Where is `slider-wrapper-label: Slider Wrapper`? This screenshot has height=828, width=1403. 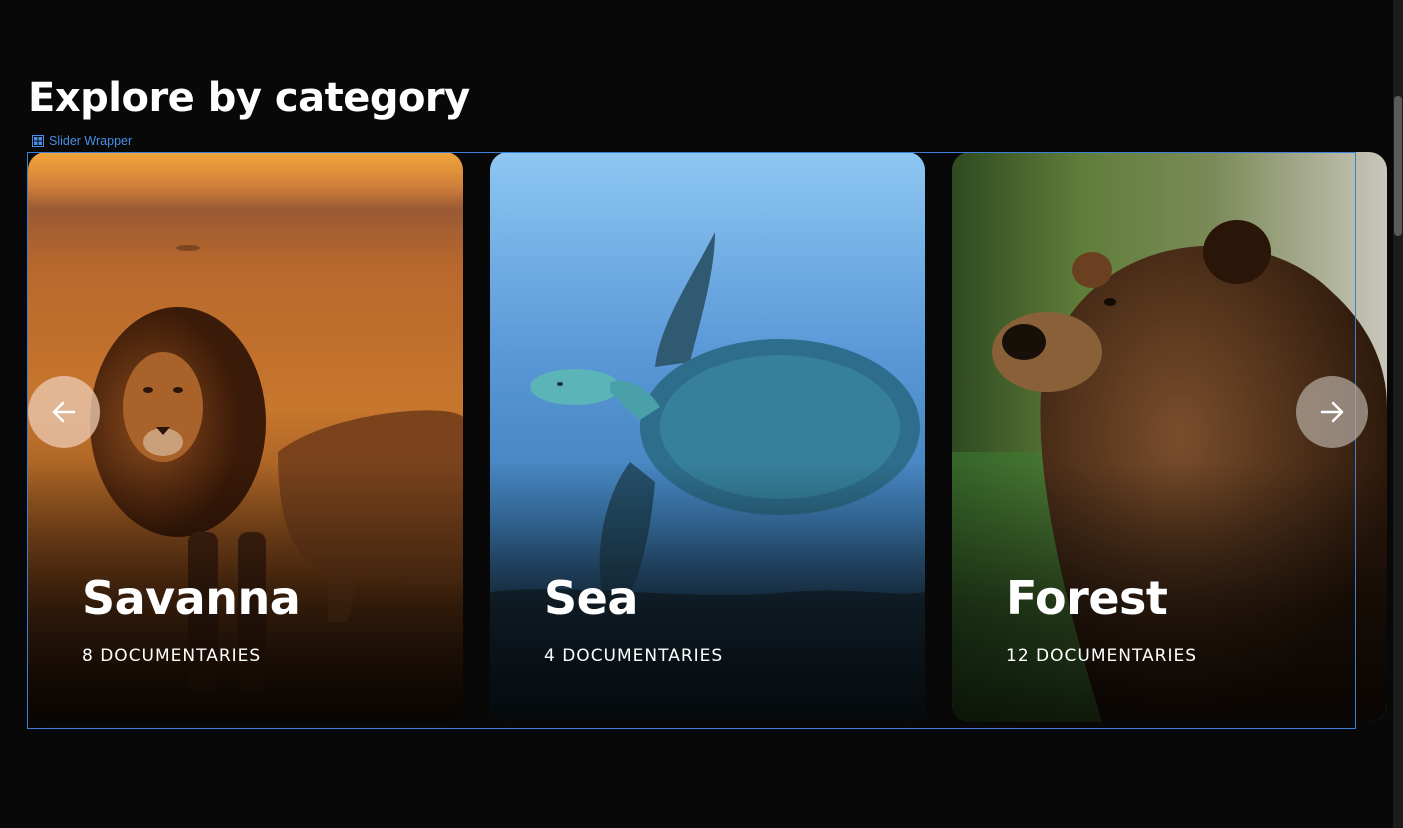
slider-wrapper-label: Slider Wrapper is located at coordinates (82, 141).